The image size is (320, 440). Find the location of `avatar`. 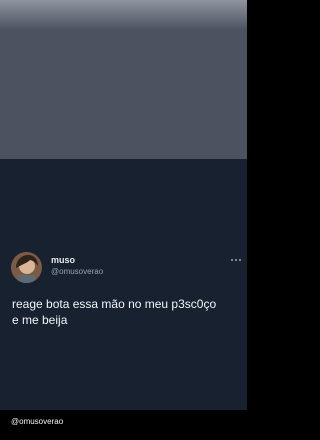

avatar is located at coordinates (26, 267).